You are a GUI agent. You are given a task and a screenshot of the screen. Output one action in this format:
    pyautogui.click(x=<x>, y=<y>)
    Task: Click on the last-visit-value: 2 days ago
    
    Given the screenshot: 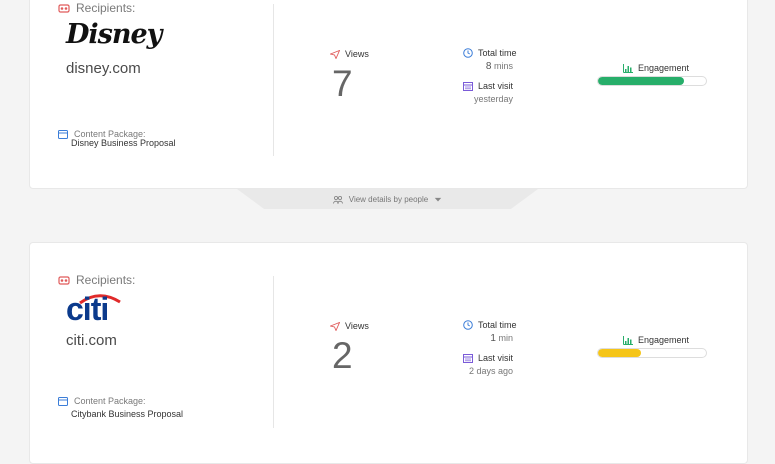 What is the action you would take?
    pyautogui.click(x=490, y=371)
    